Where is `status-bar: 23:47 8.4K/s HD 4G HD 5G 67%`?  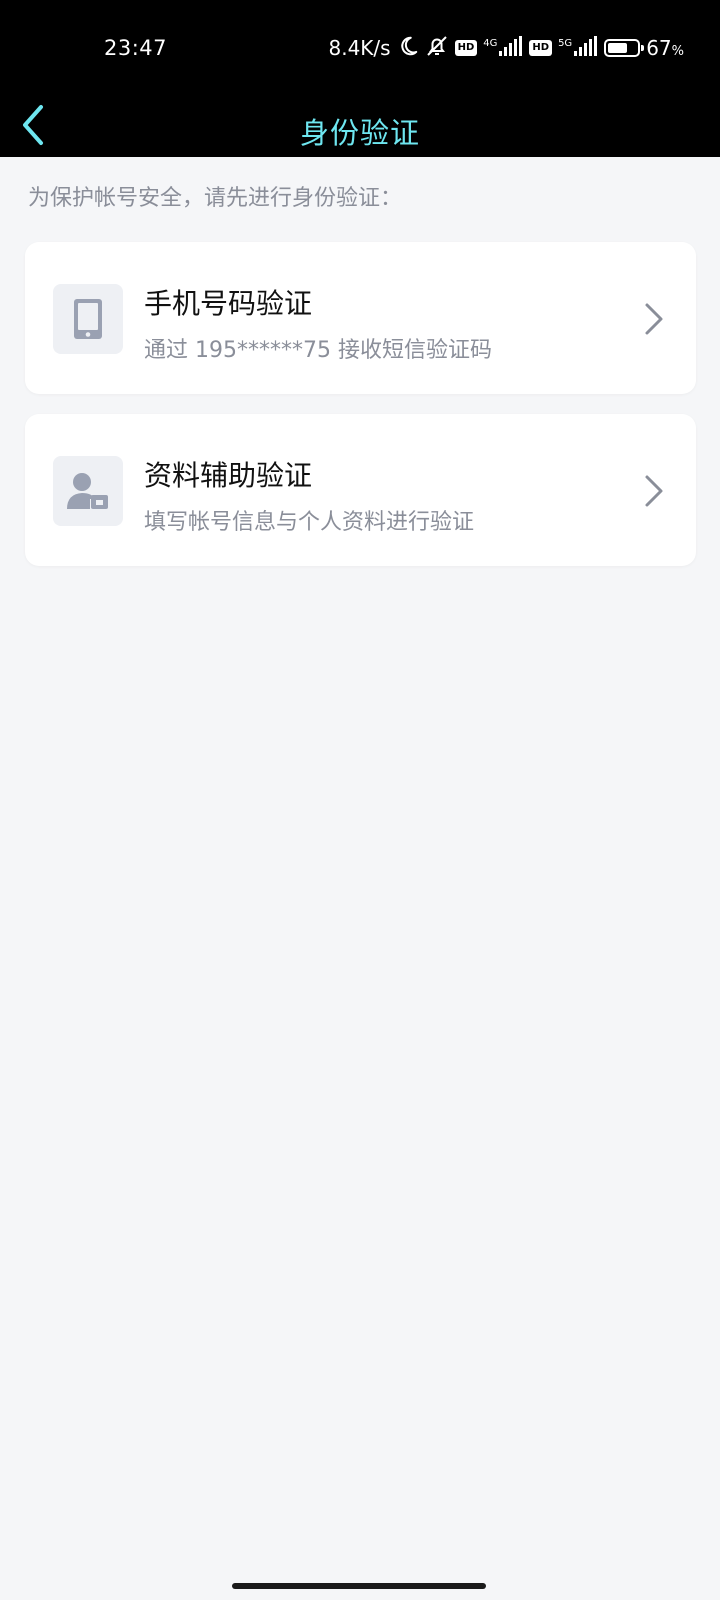
status-bar: 23:47 8.4K/s HD 4G HD 5G 67% is located at coordinates (360, 50).